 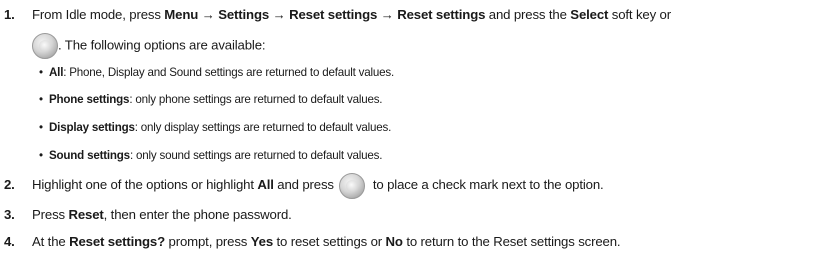 What do you see at coordinates (265, 184) in the screenshot?
I see `all-option-label: All` at bounding box center [265, 184].